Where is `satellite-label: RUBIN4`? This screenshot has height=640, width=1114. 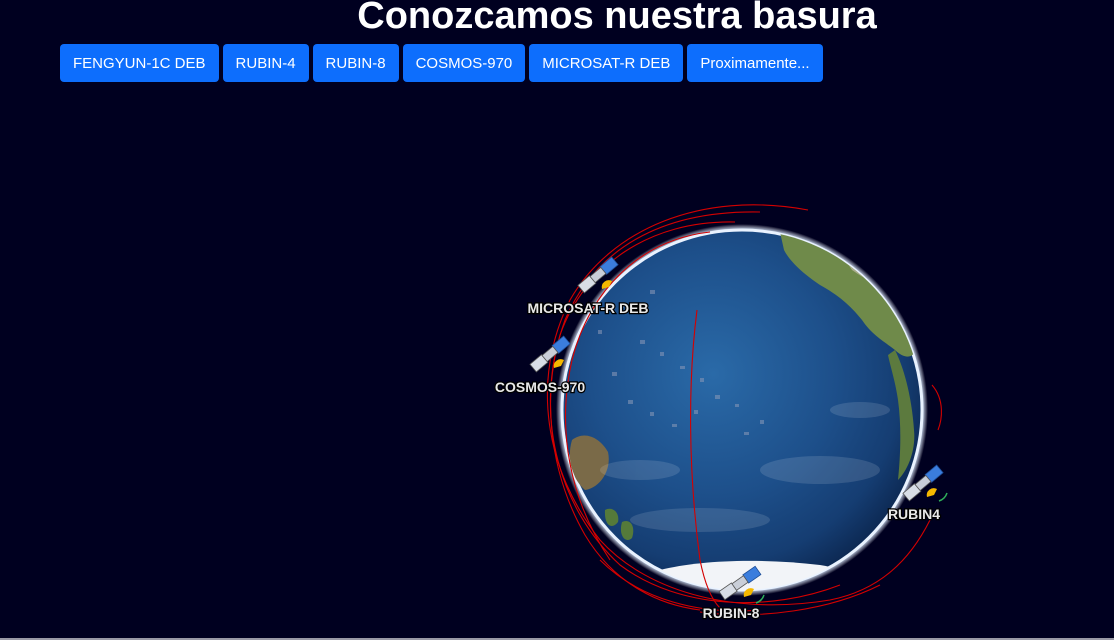 satellite-label: RUBIN4 is located at coordinates (914, 514).